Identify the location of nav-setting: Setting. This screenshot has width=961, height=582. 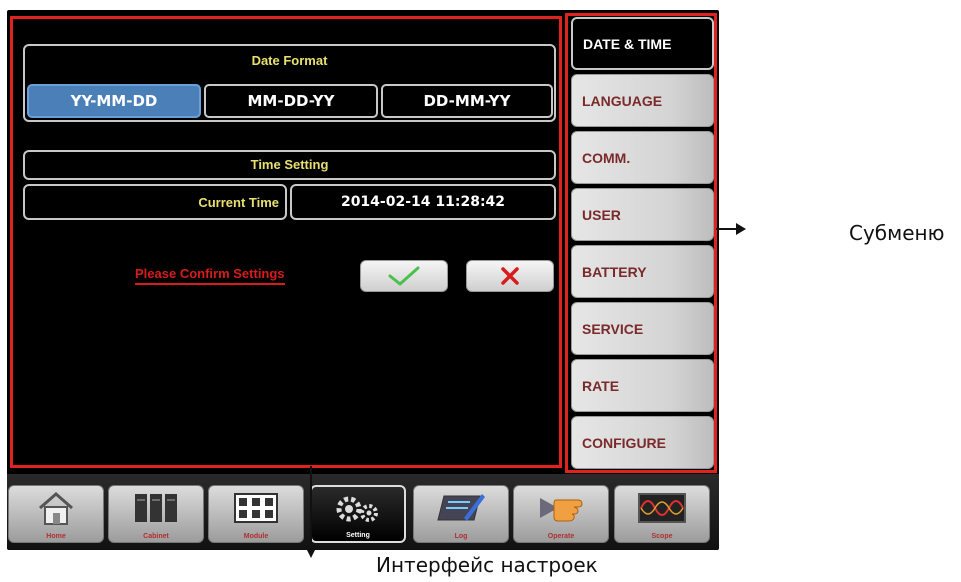
(358, 514).